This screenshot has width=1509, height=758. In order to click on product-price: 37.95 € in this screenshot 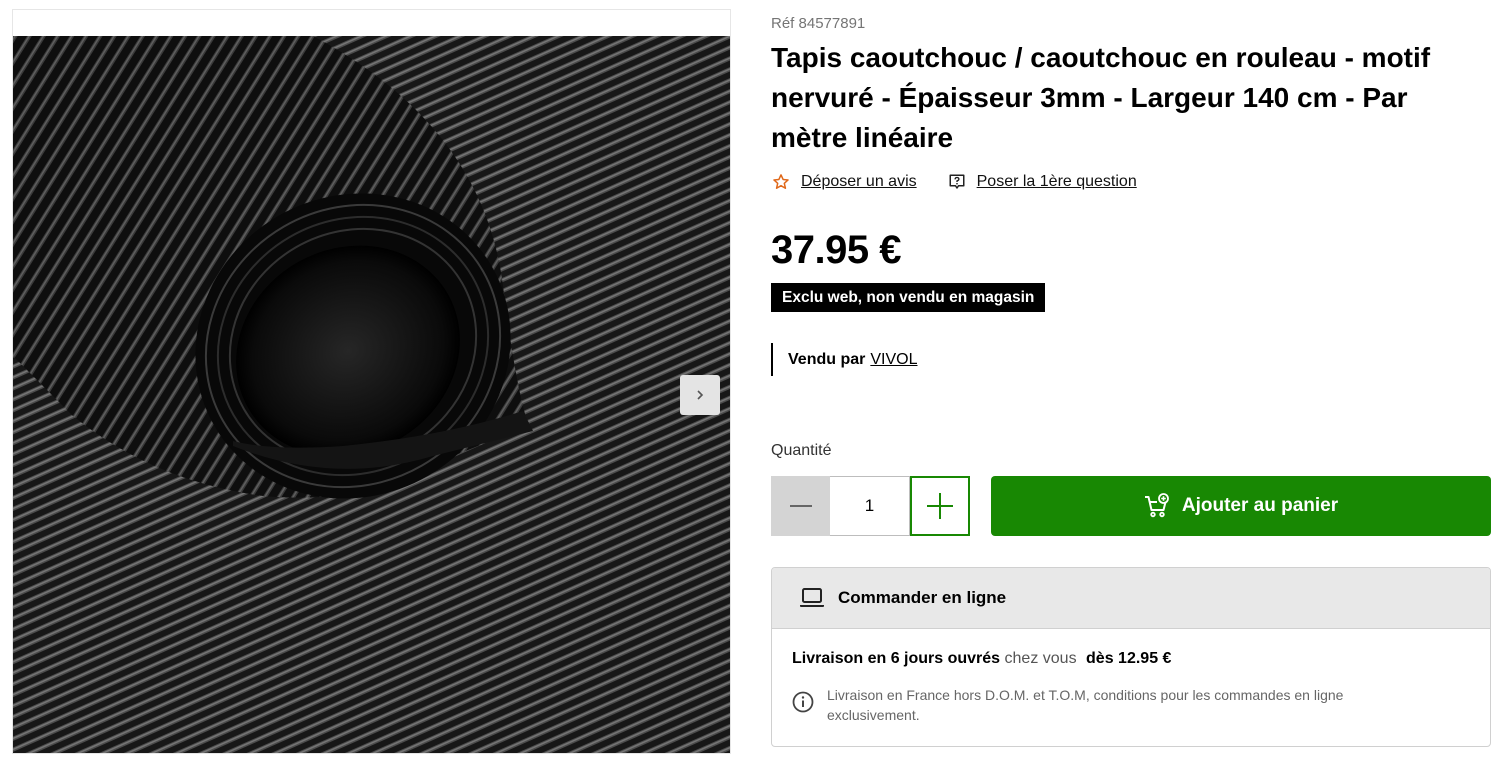, I will do `click(836, 250)`.